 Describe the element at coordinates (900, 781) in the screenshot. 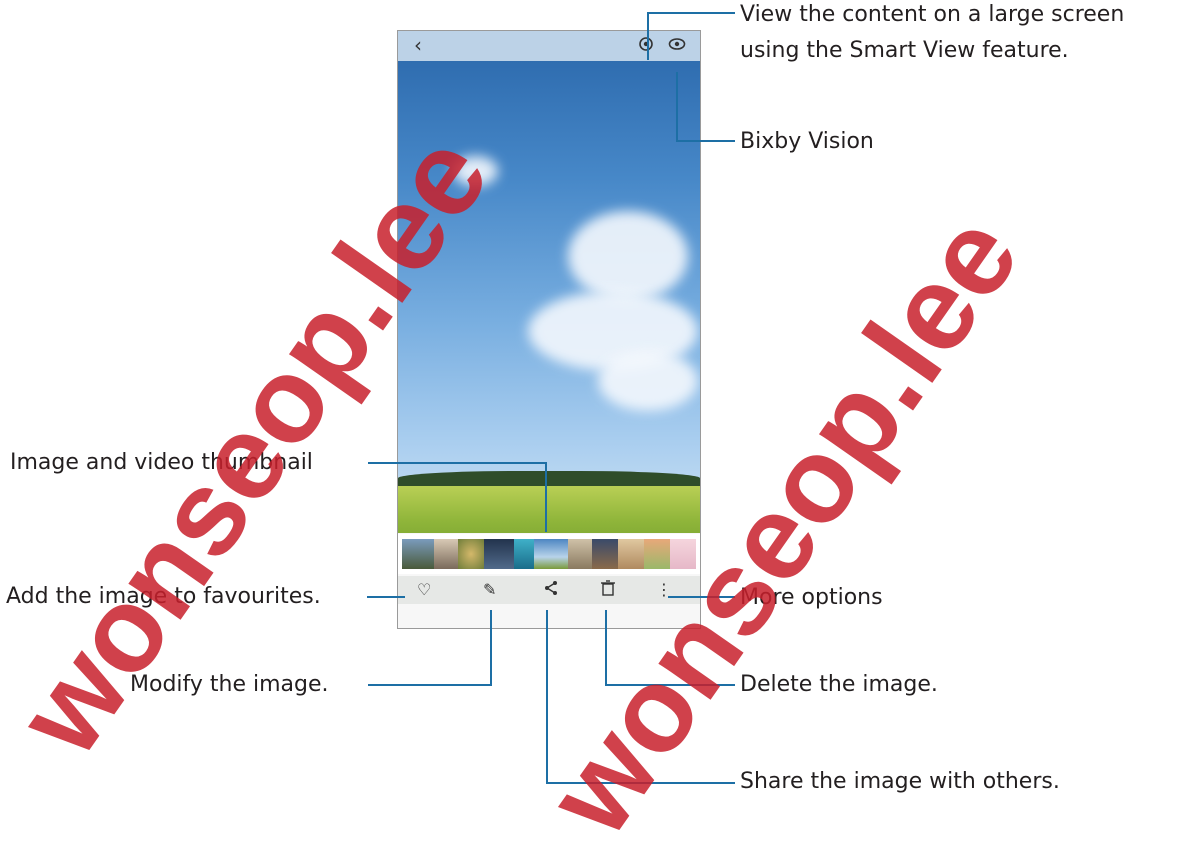

I see `share-label: Share the image with others.` at that location.